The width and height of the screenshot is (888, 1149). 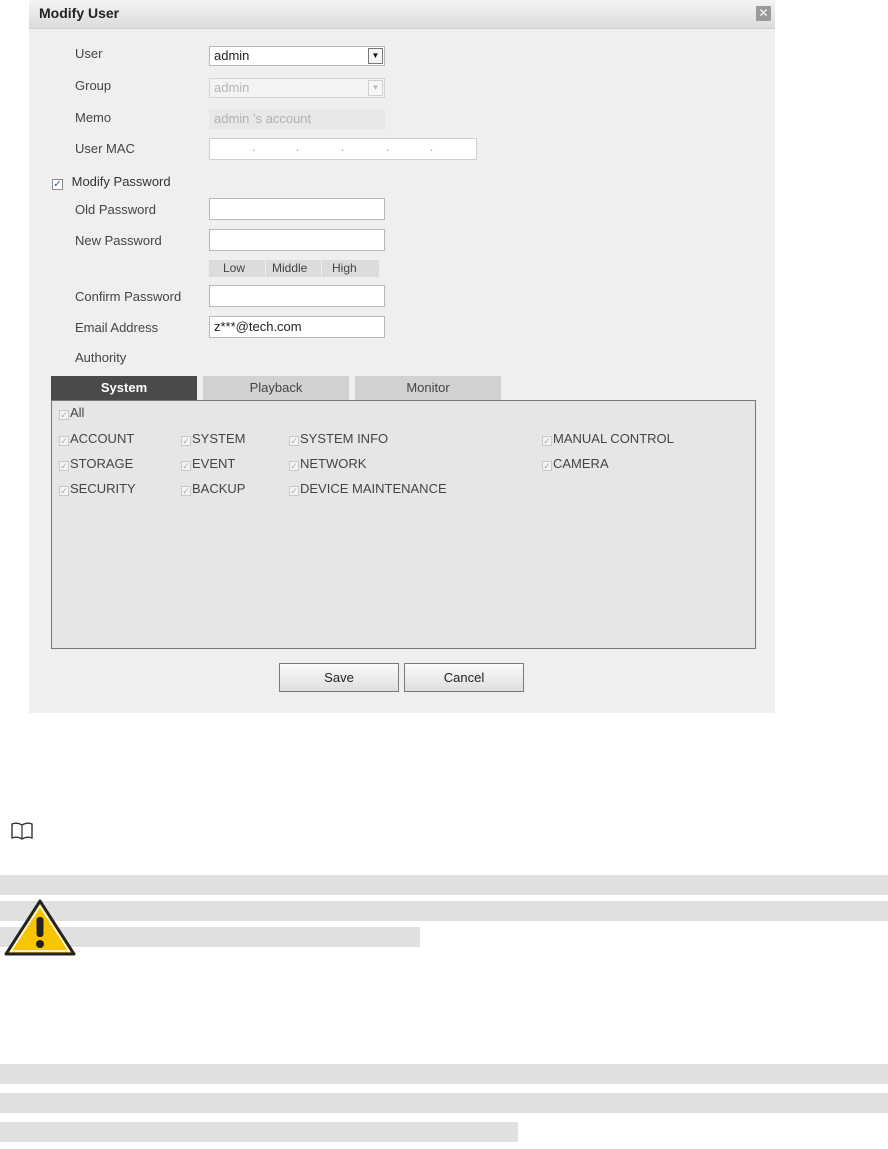 What do you see at coordinates (297, 56) in the screenshot?
I see `user-select: admin ▼` at bounding box center [297, 56].